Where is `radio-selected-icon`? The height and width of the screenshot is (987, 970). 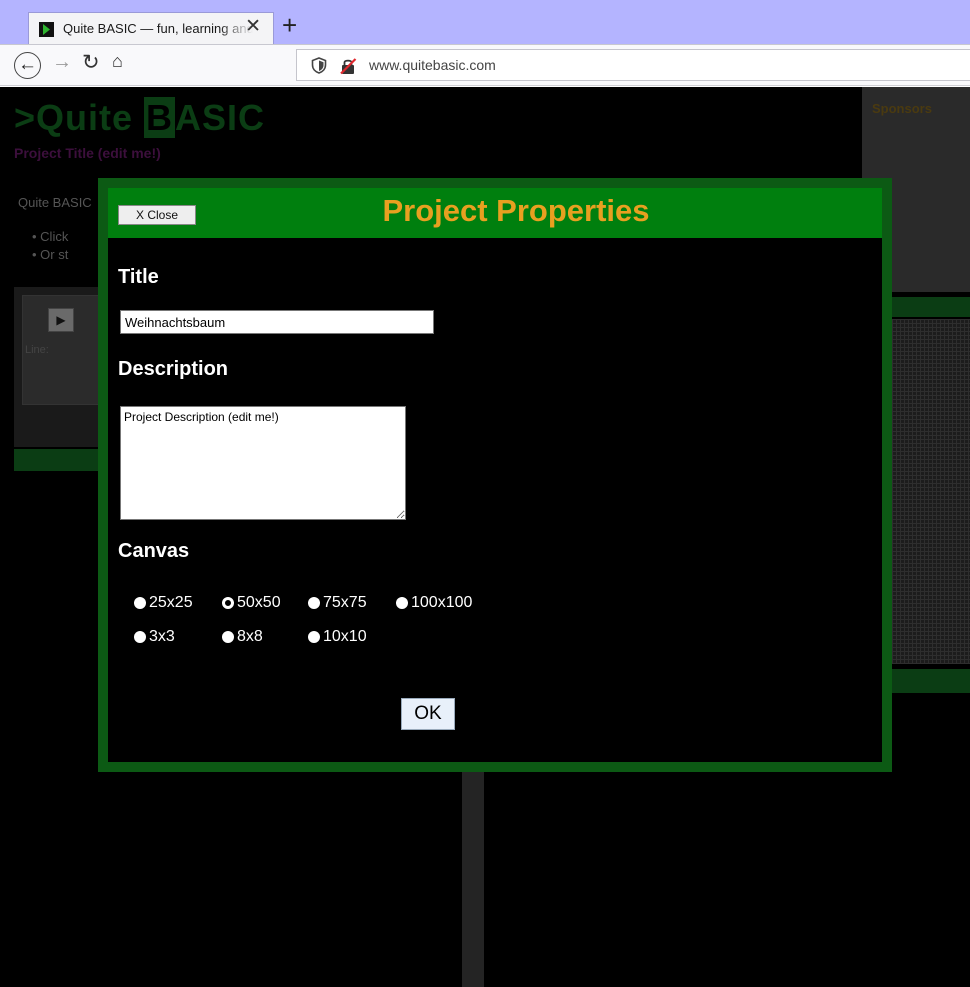
radio-selected-icon is located at coordinates (228, 603).